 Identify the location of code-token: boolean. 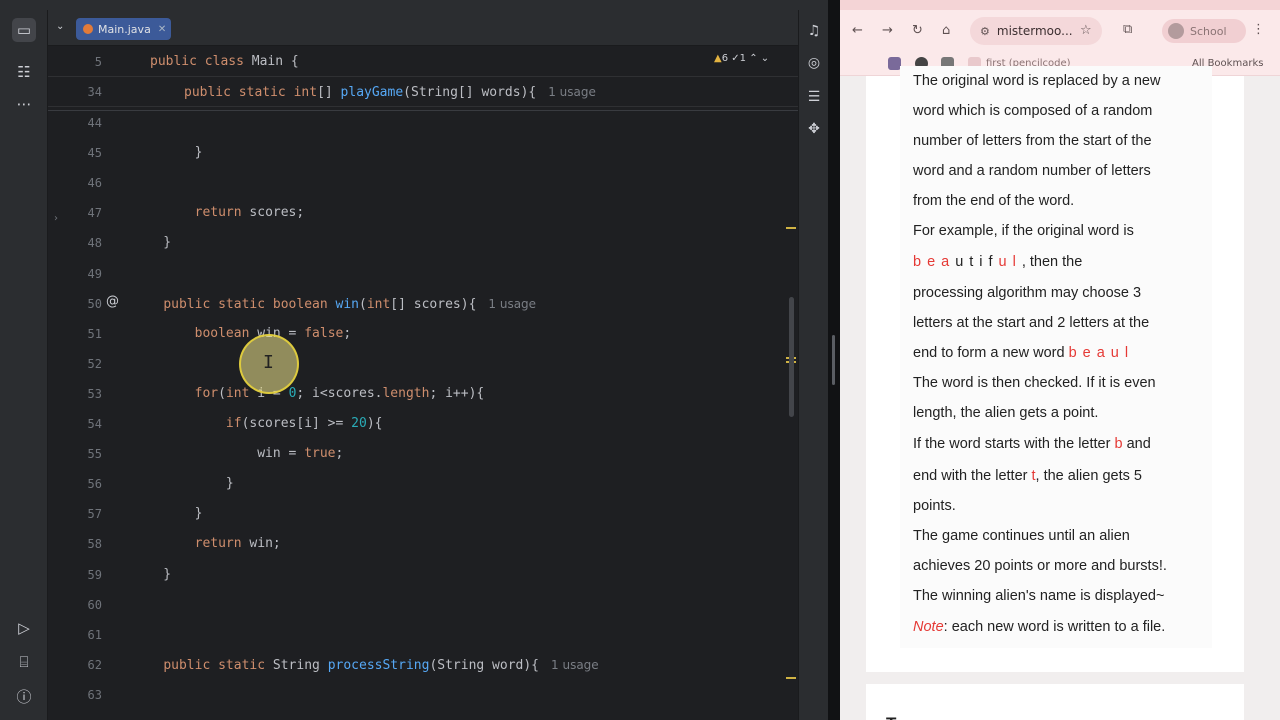
(226, 333).